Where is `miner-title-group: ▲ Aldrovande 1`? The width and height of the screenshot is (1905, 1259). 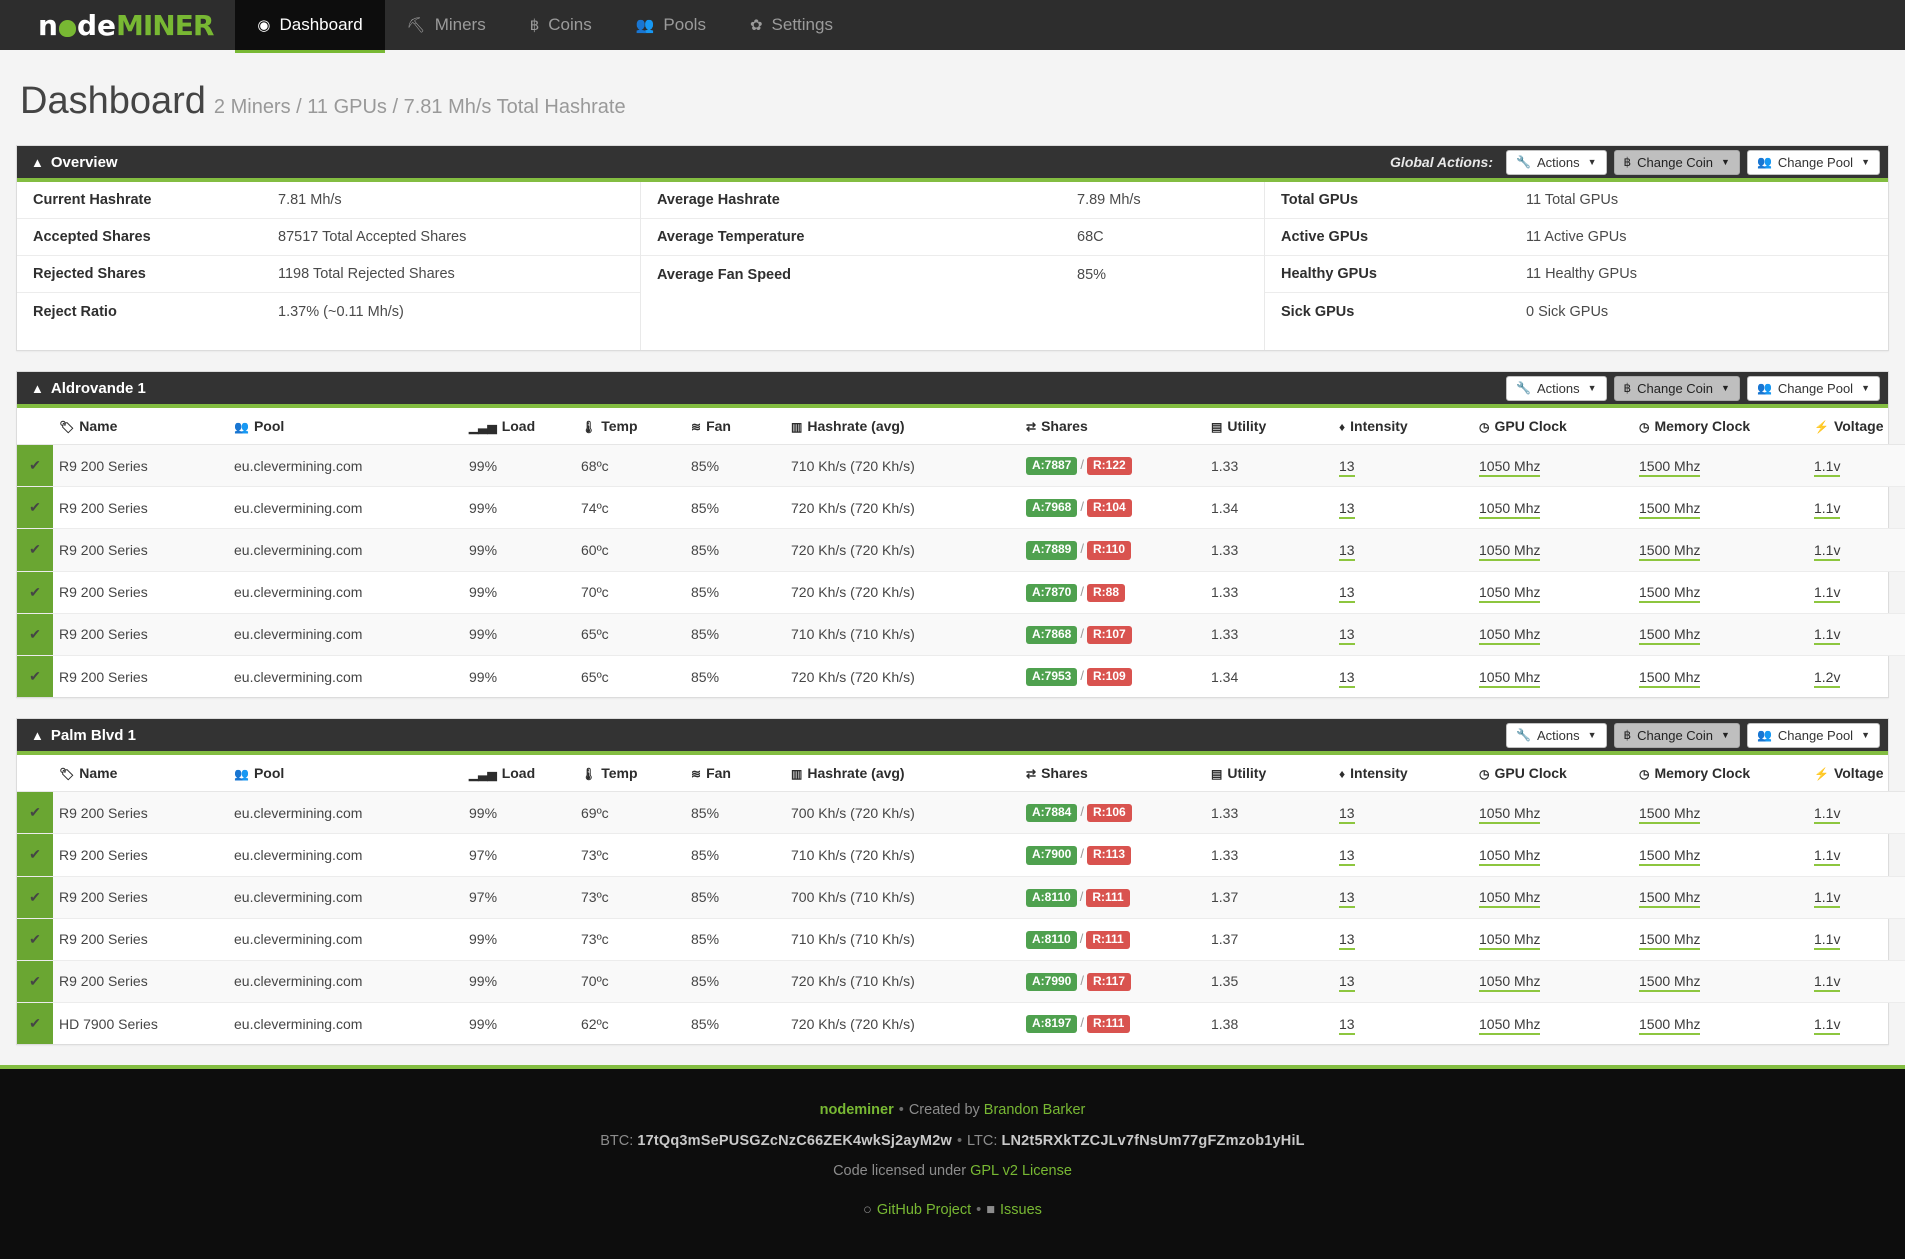 miner-title-group: ▲ Aldrovande 1 is located at coordinates (88, 388).